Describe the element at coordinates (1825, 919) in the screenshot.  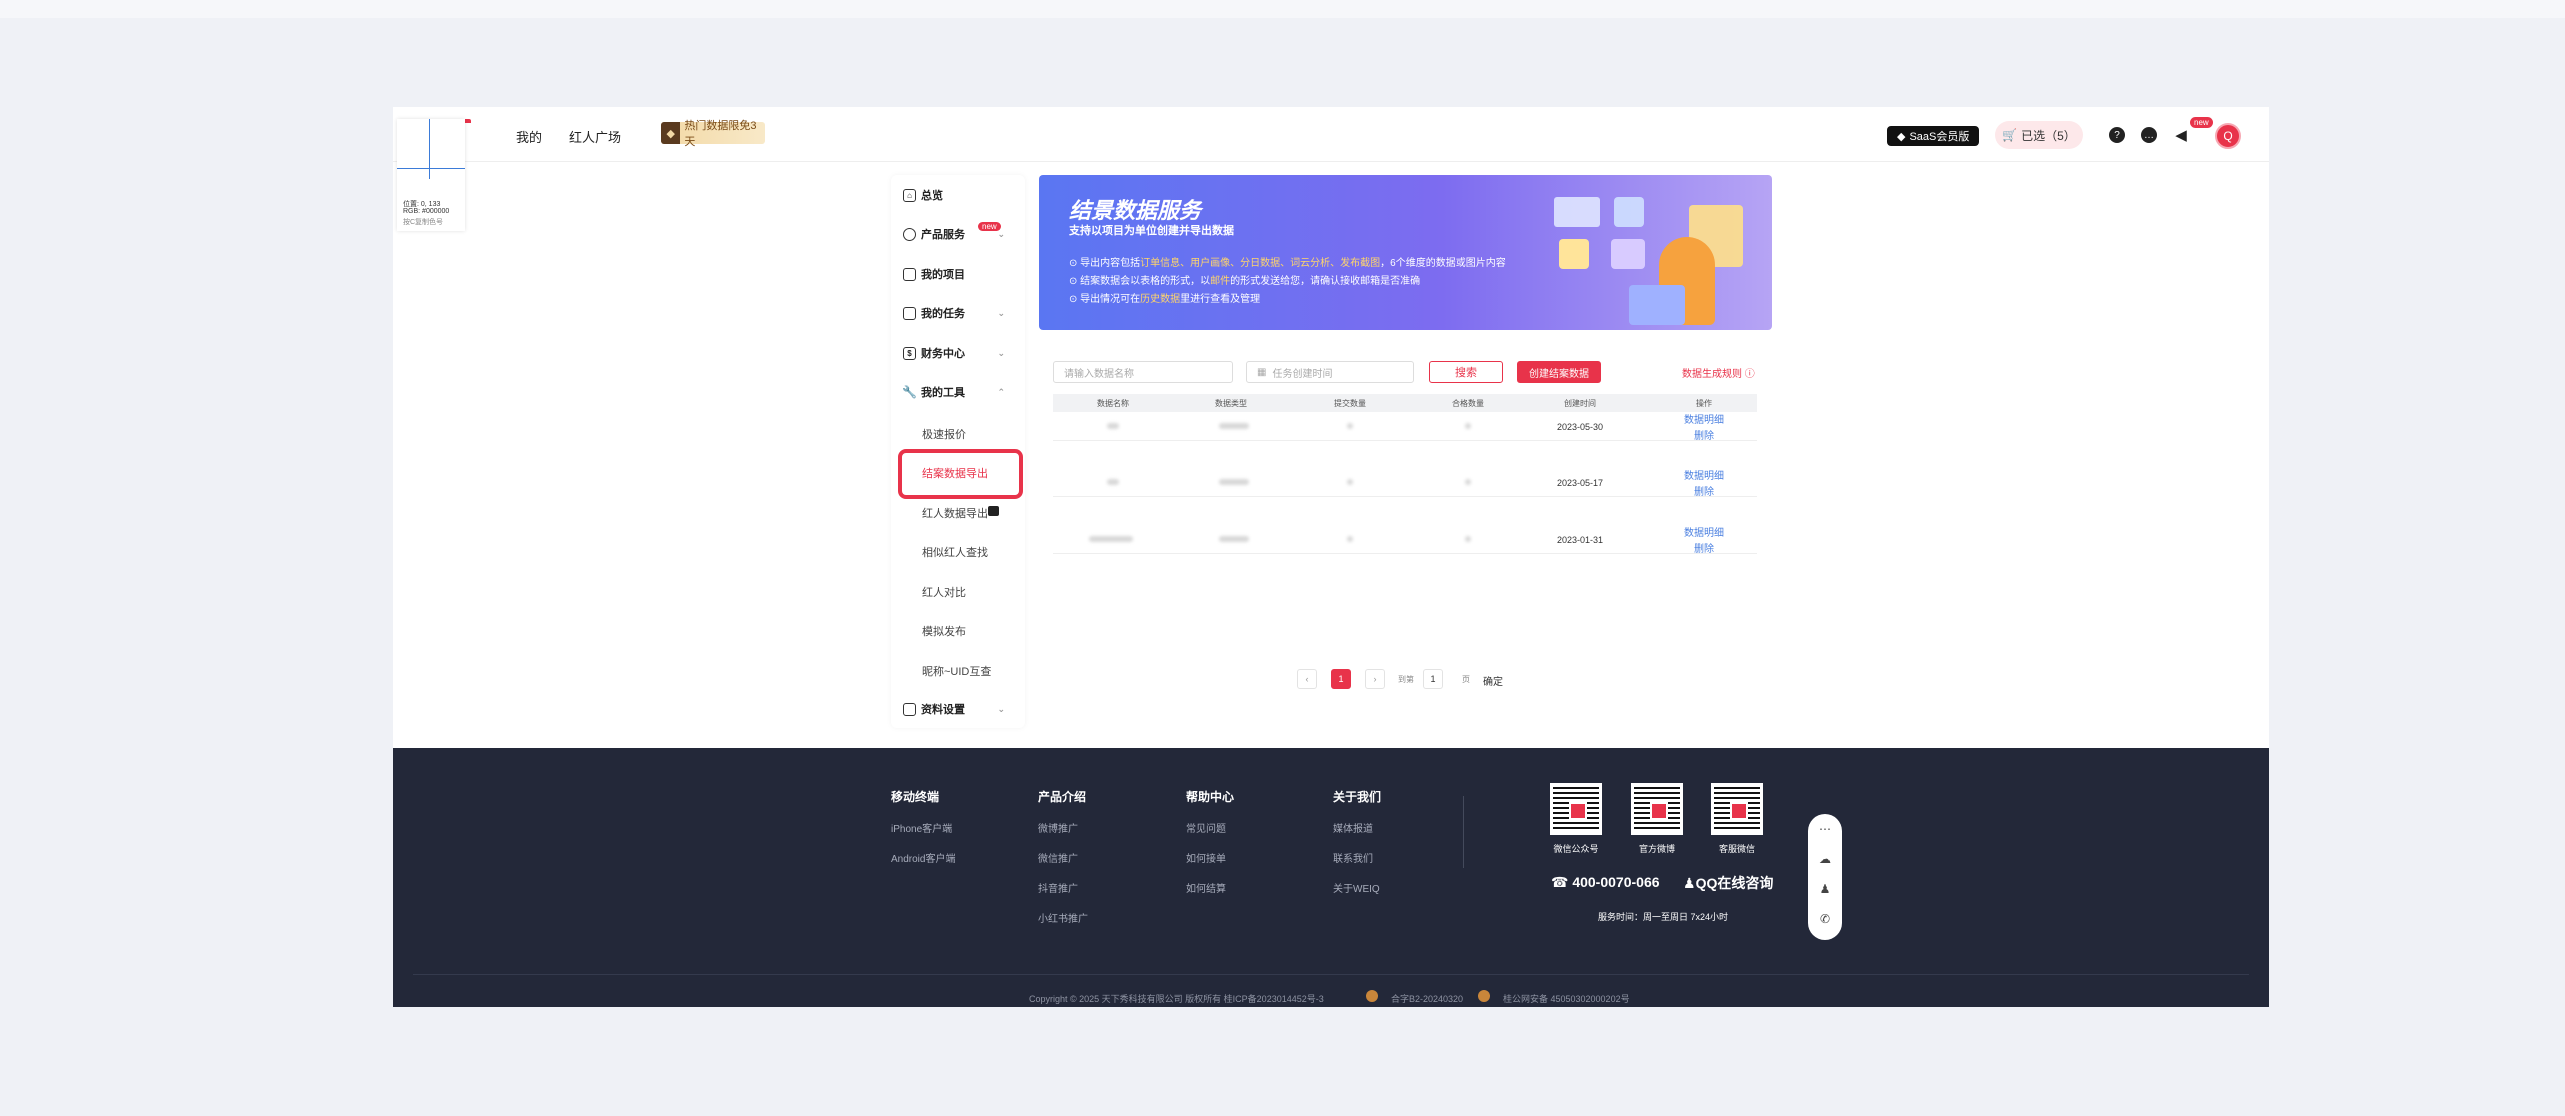
I see `phone-icon: ✆` at that location.